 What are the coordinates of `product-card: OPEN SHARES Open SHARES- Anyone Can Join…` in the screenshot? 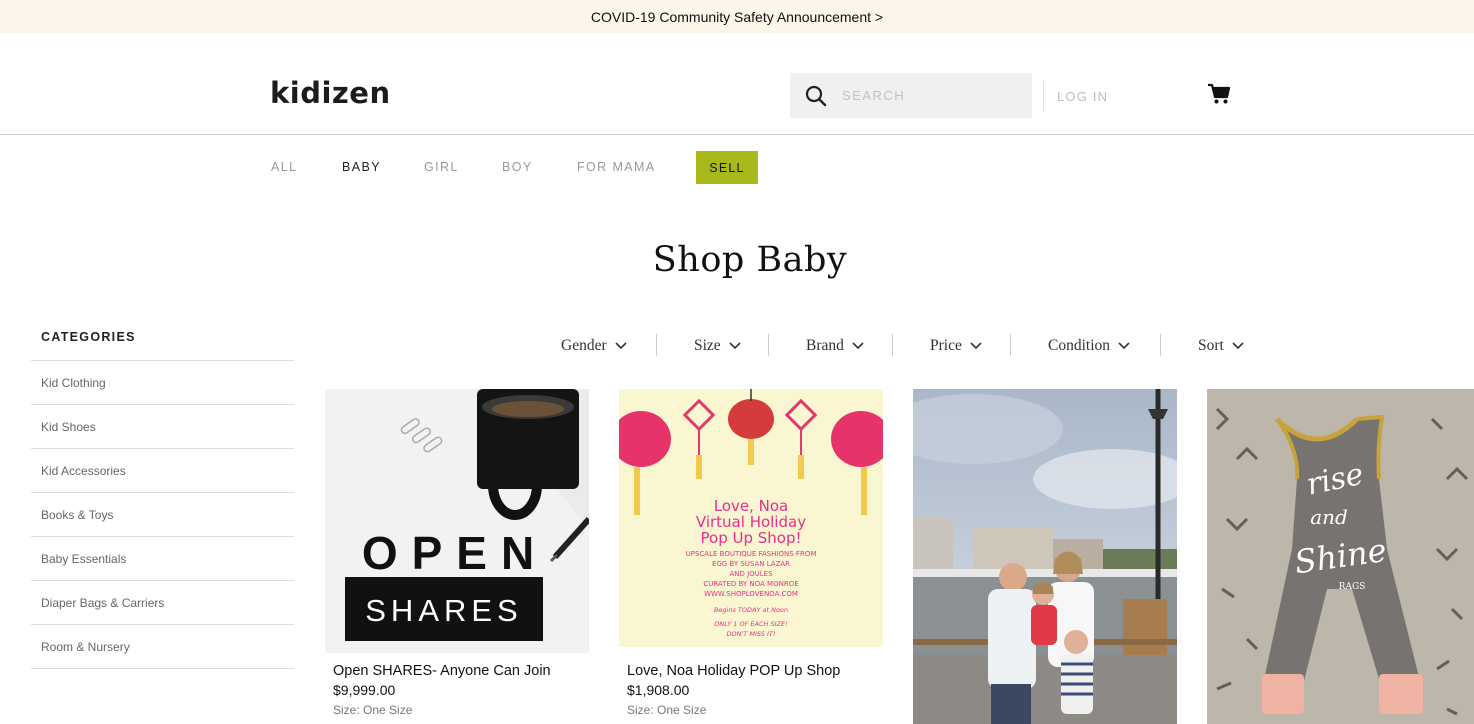 It's located at (457, 553).